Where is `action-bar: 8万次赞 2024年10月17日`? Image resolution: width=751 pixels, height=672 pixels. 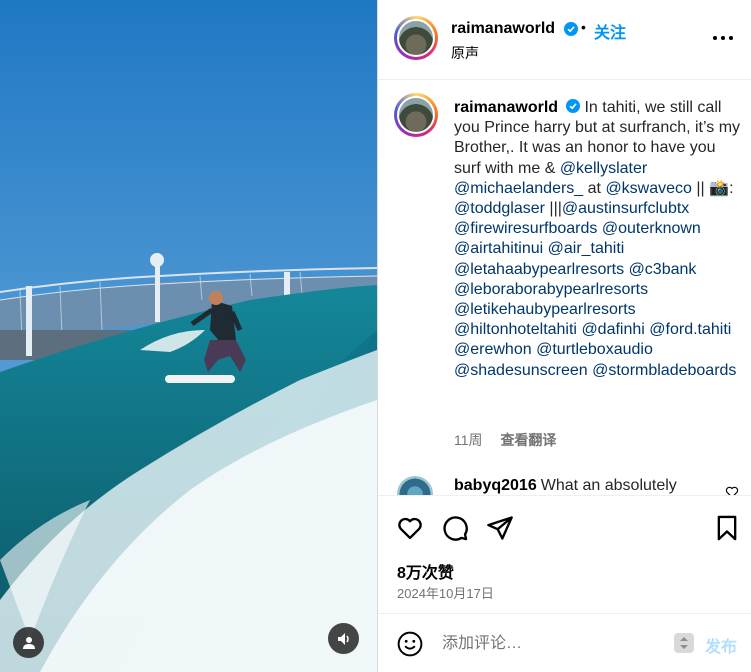 action-bar: 8万次赞 2024年10月17日 is located at coordinates (564, 554).